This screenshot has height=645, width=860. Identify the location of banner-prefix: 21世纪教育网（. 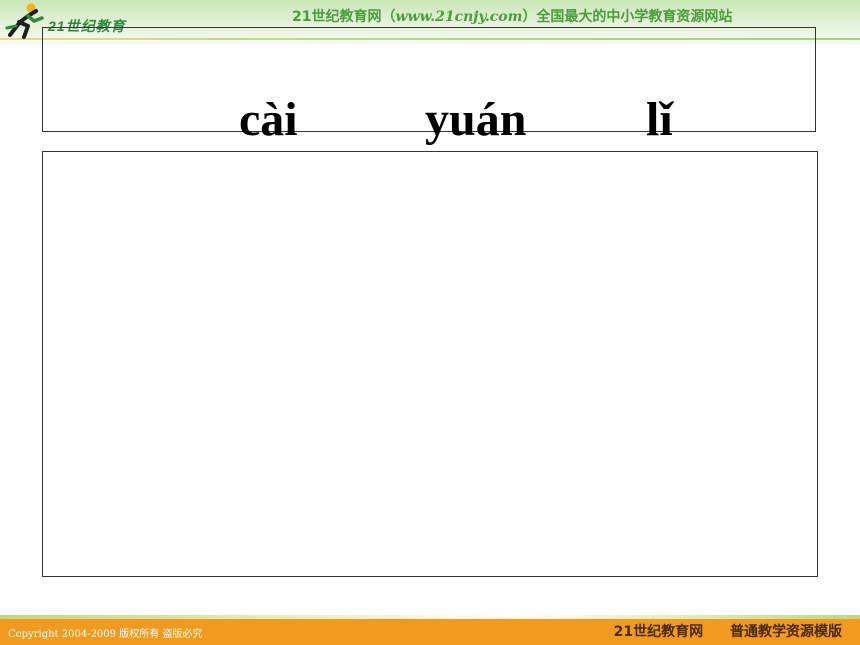
(344, 17).